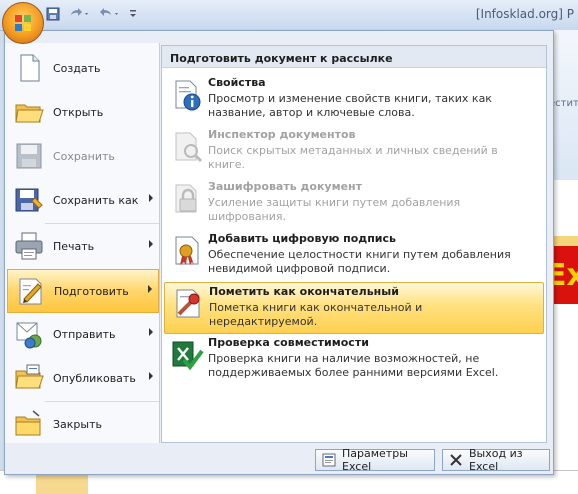 The width and height of the screenshot is (578, 494). I want to click on menu-item-send: Отправить, so click(83, 334).